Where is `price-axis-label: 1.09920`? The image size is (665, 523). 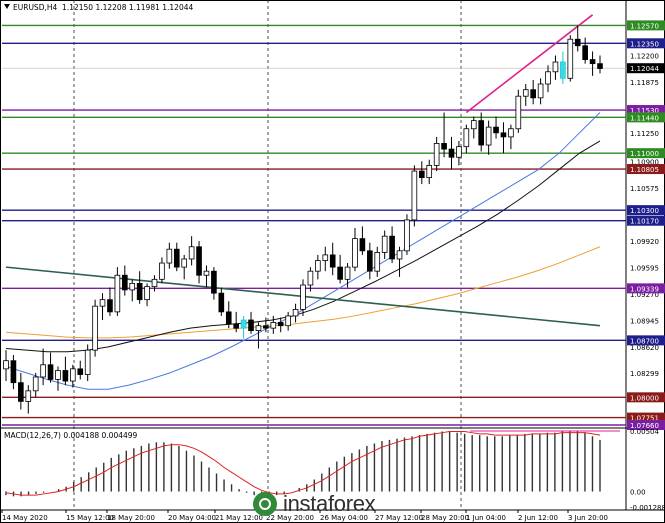 price-axis-label: 1.09920 is located at coordinates (644, 242).